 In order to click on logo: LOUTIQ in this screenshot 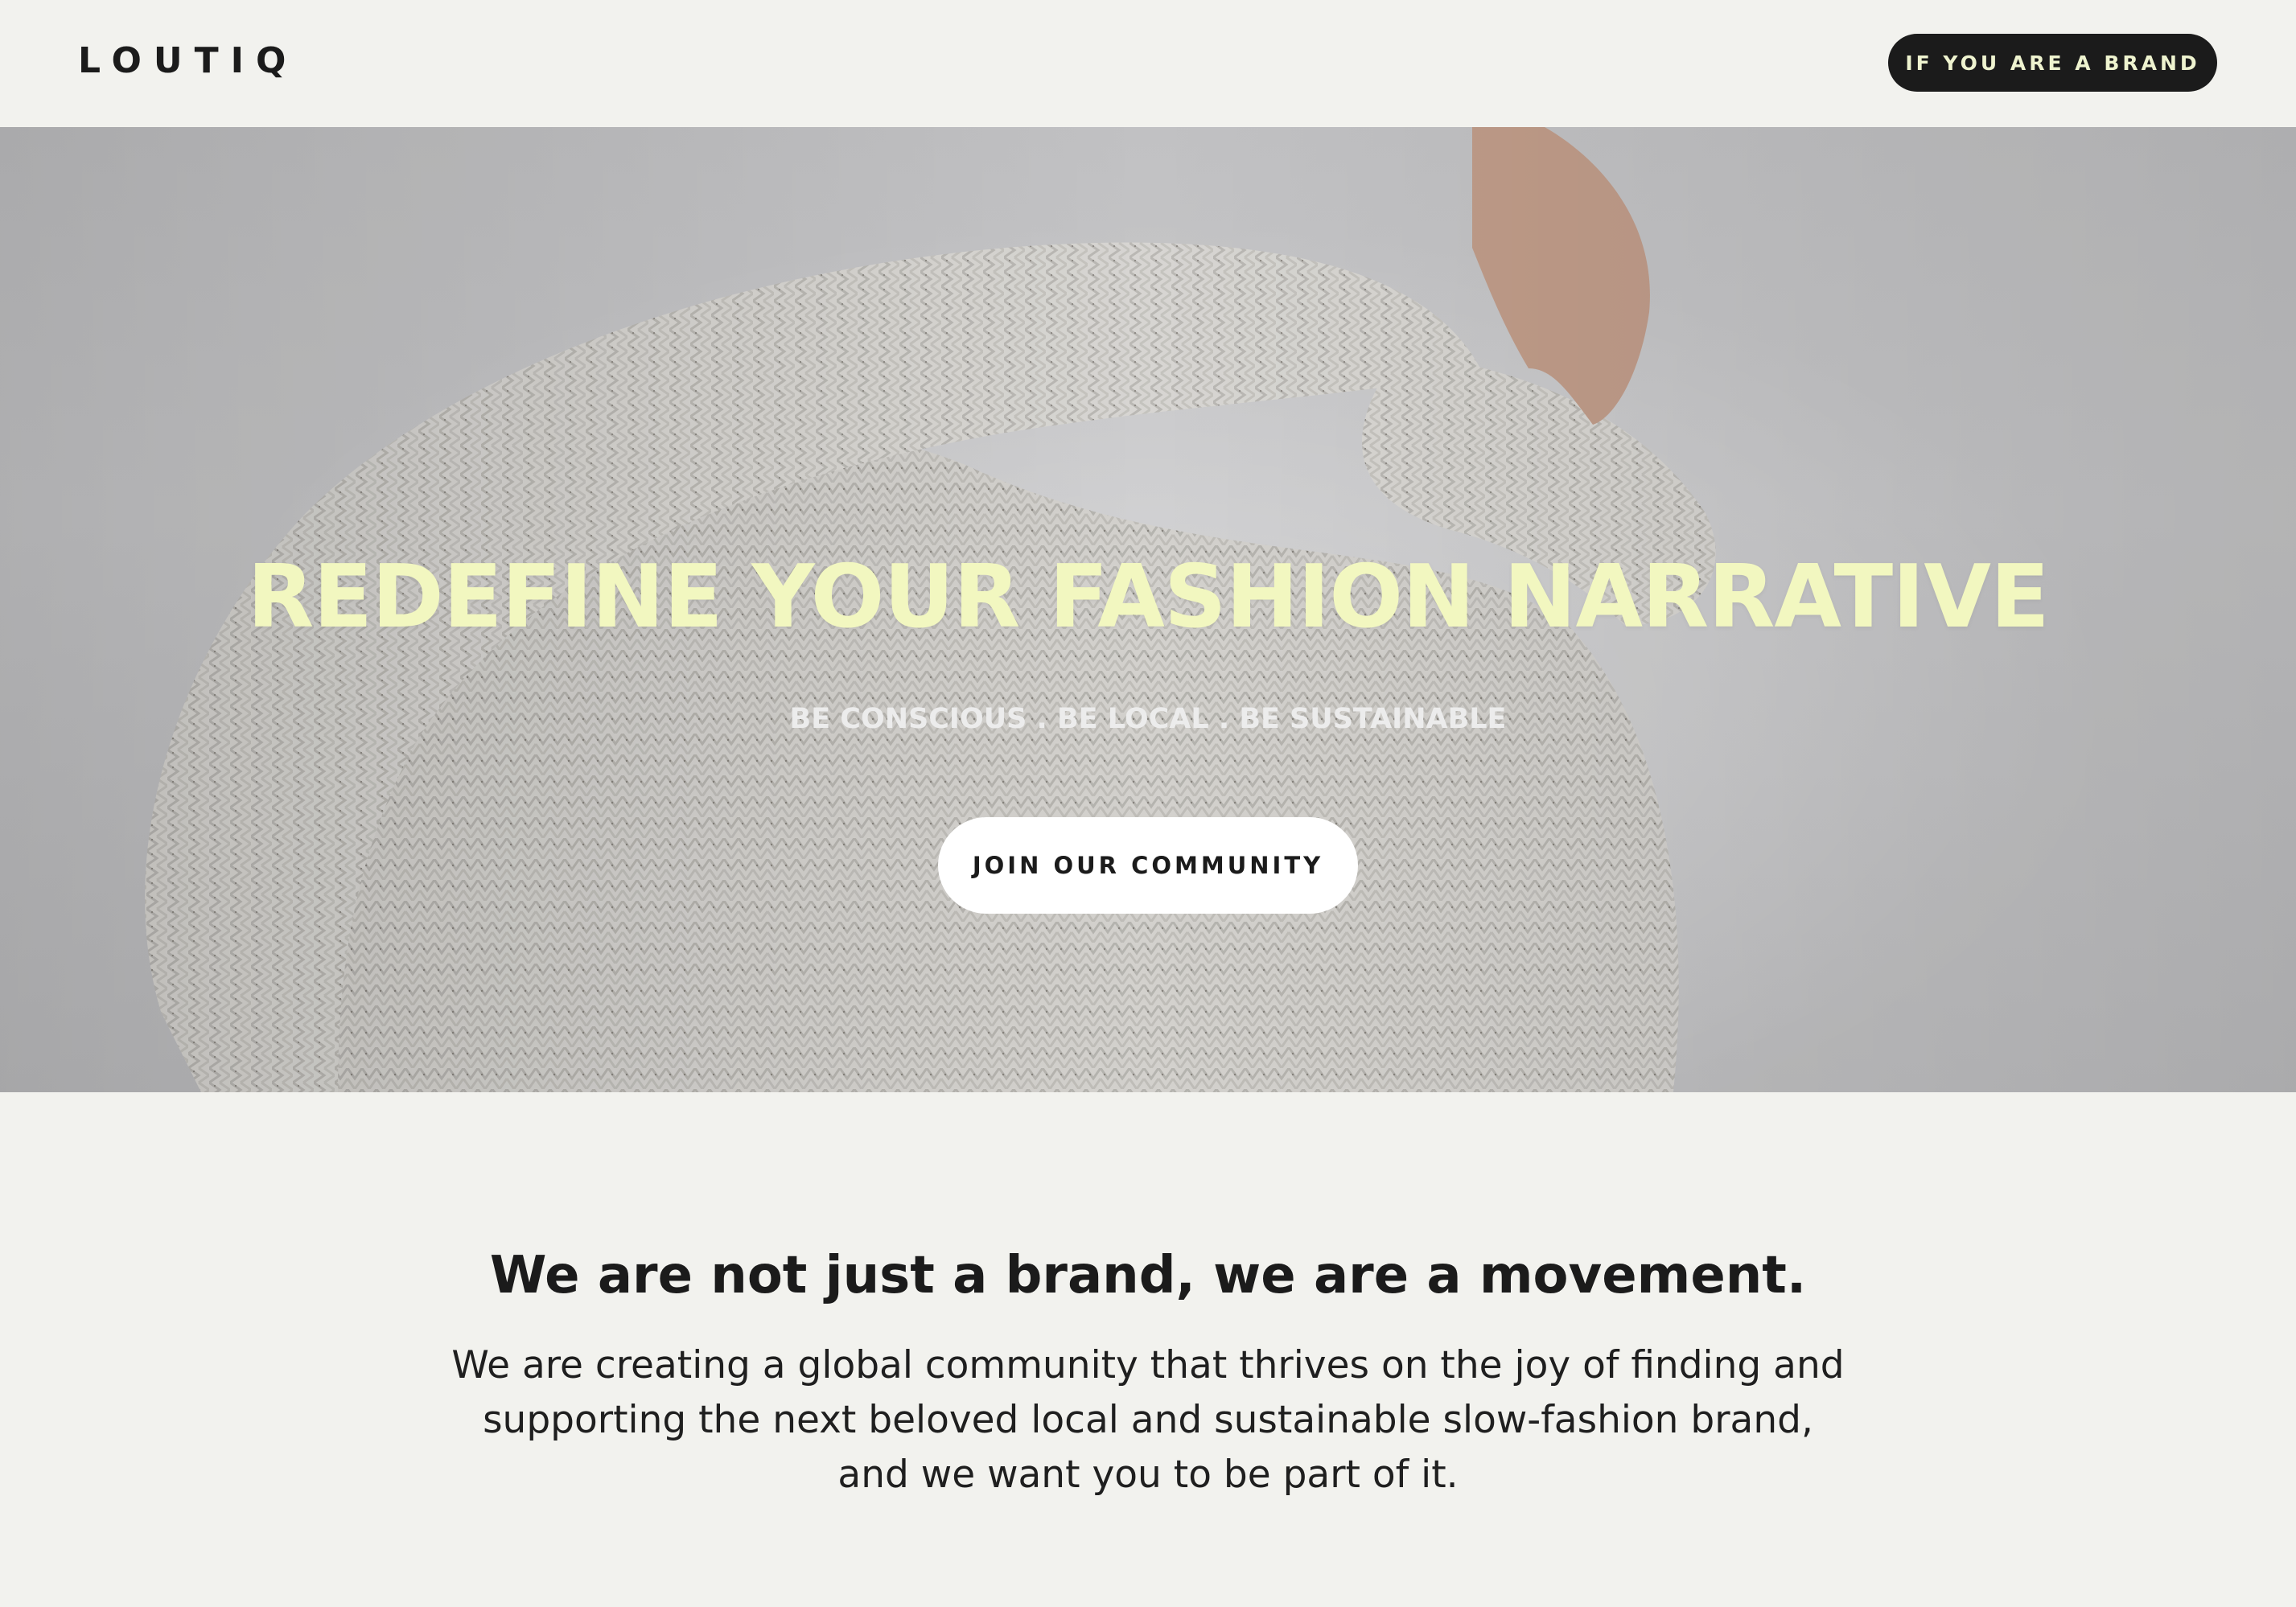, I will do `click(188, 61)`.